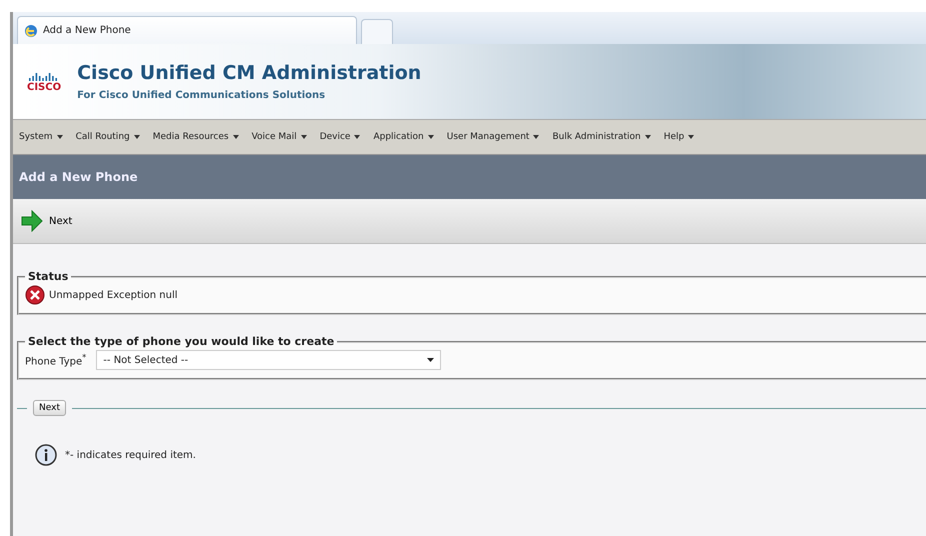  What do you see at coordinates (187, 30) in the screenshot?
I see `browser-tab: Add a New Phone` at bounding box center [187, 30].